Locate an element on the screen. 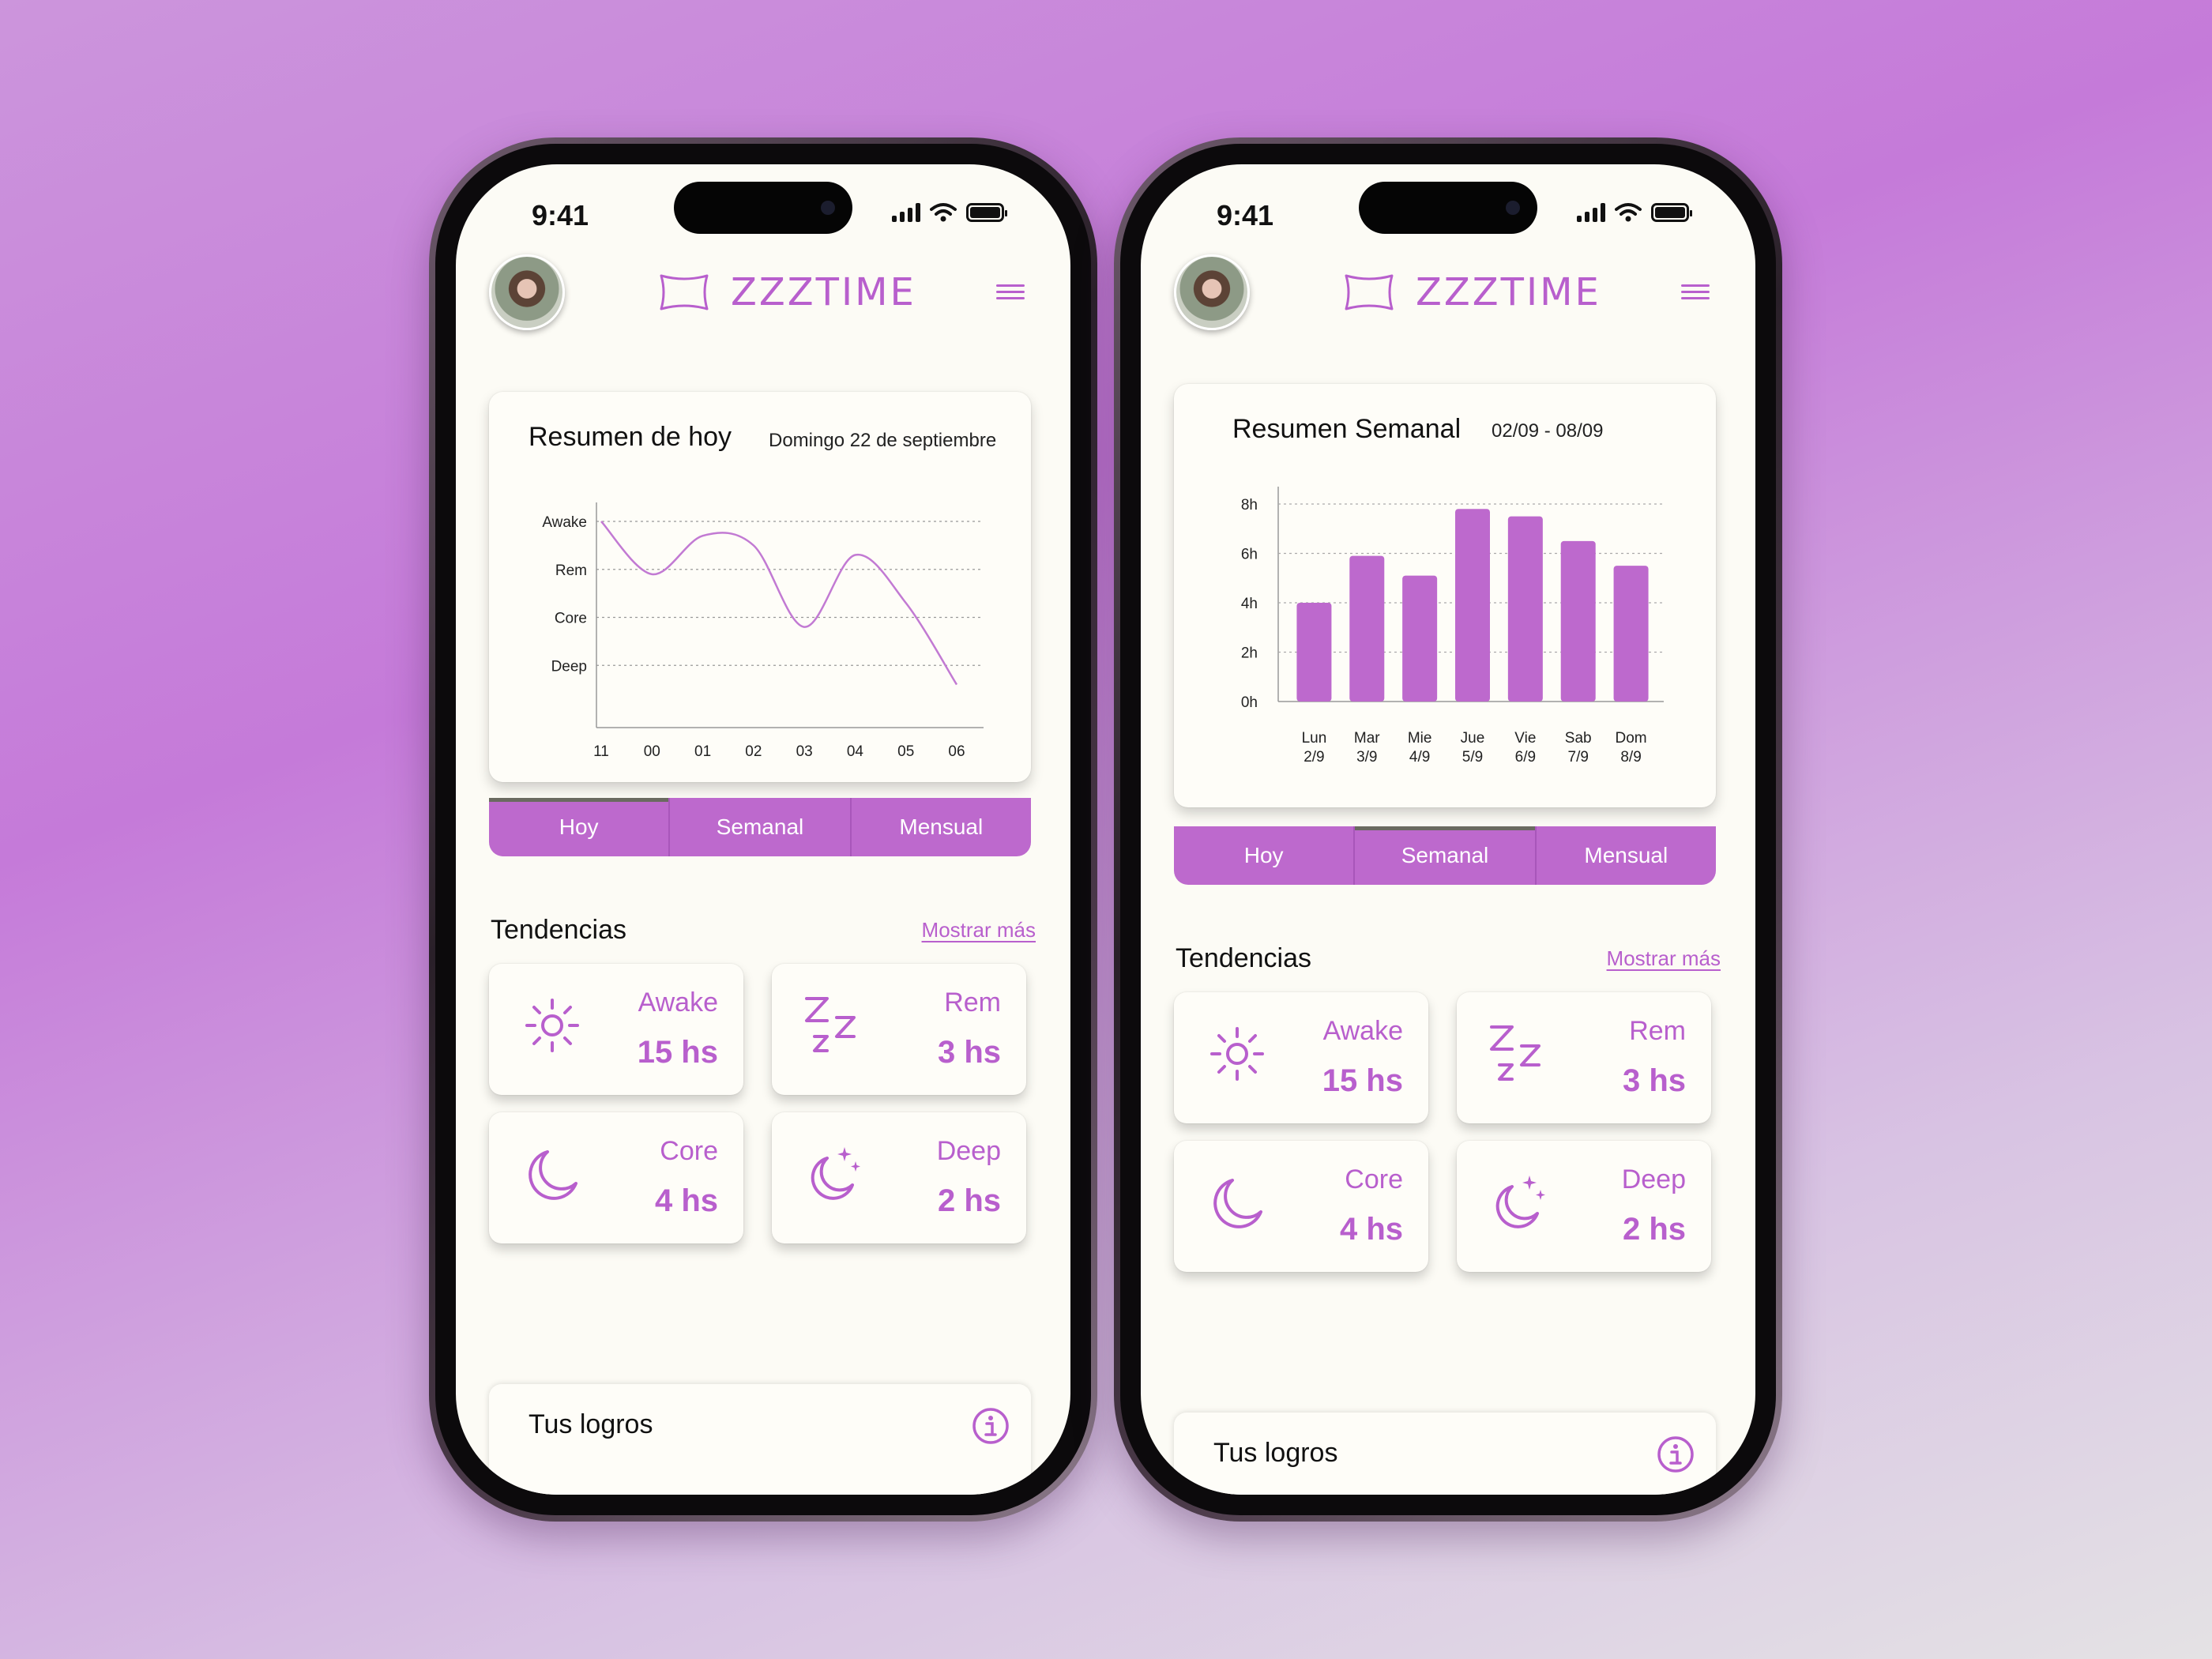  series-line is located at coordinates (779, 603).